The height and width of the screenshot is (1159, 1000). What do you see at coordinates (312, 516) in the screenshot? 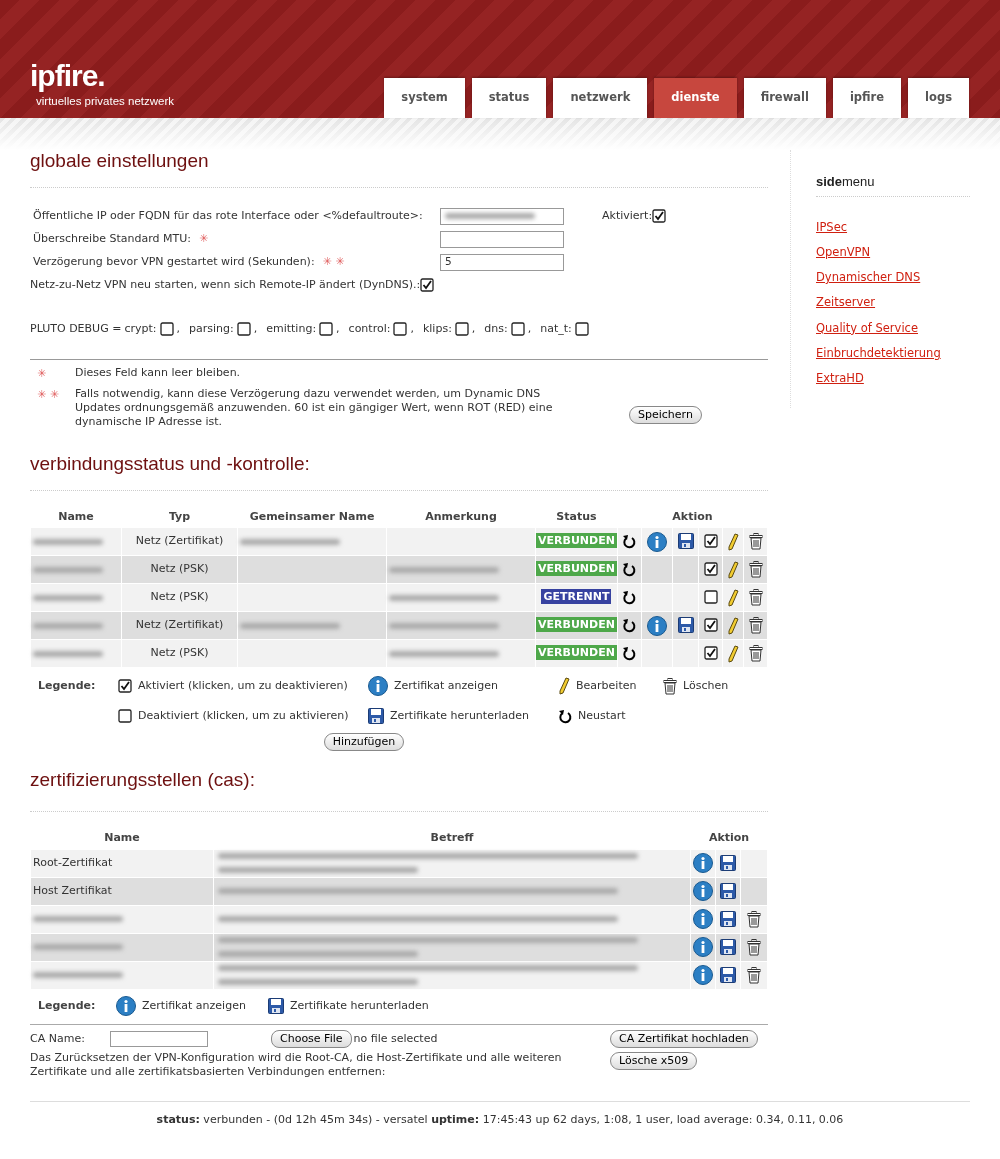
I see `column-header: Gemeinsamer Name` at bounding box center [312, 516].